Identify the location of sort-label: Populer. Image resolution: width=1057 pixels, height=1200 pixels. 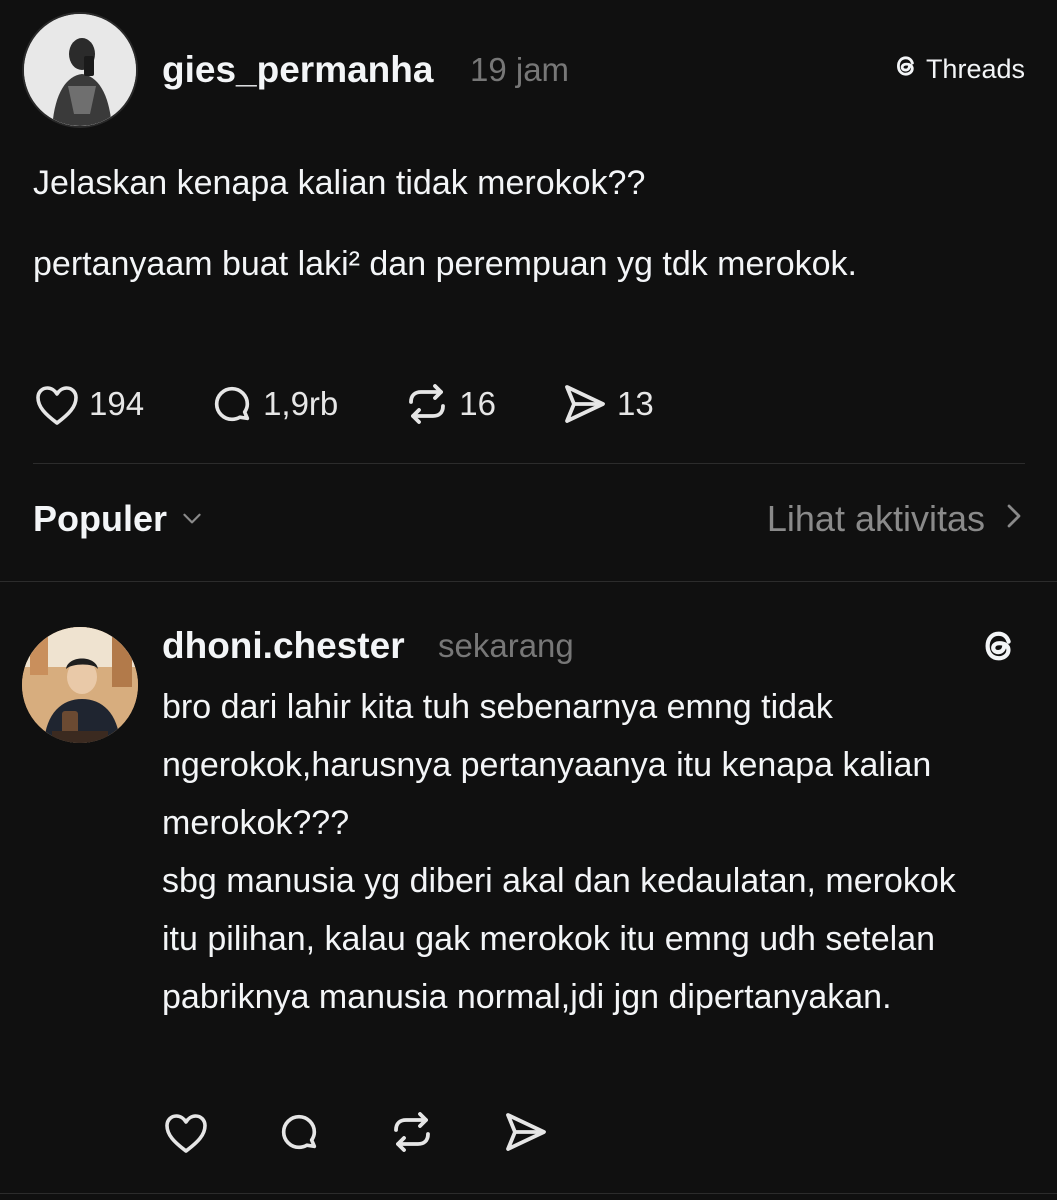
(100, 518).